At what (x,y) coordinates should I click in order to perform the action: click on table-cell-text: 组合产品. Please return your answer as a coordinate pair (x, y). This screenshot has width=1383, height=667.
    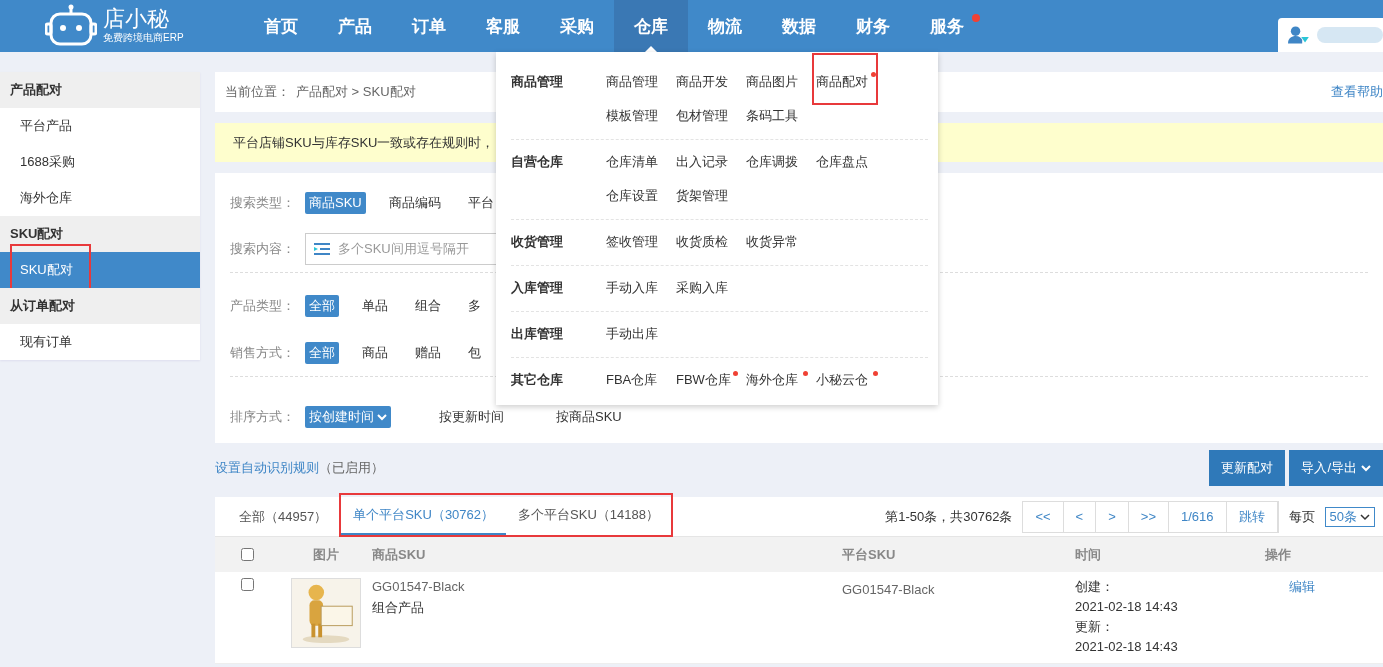
    Looking at the image, I should click on (398, 607).